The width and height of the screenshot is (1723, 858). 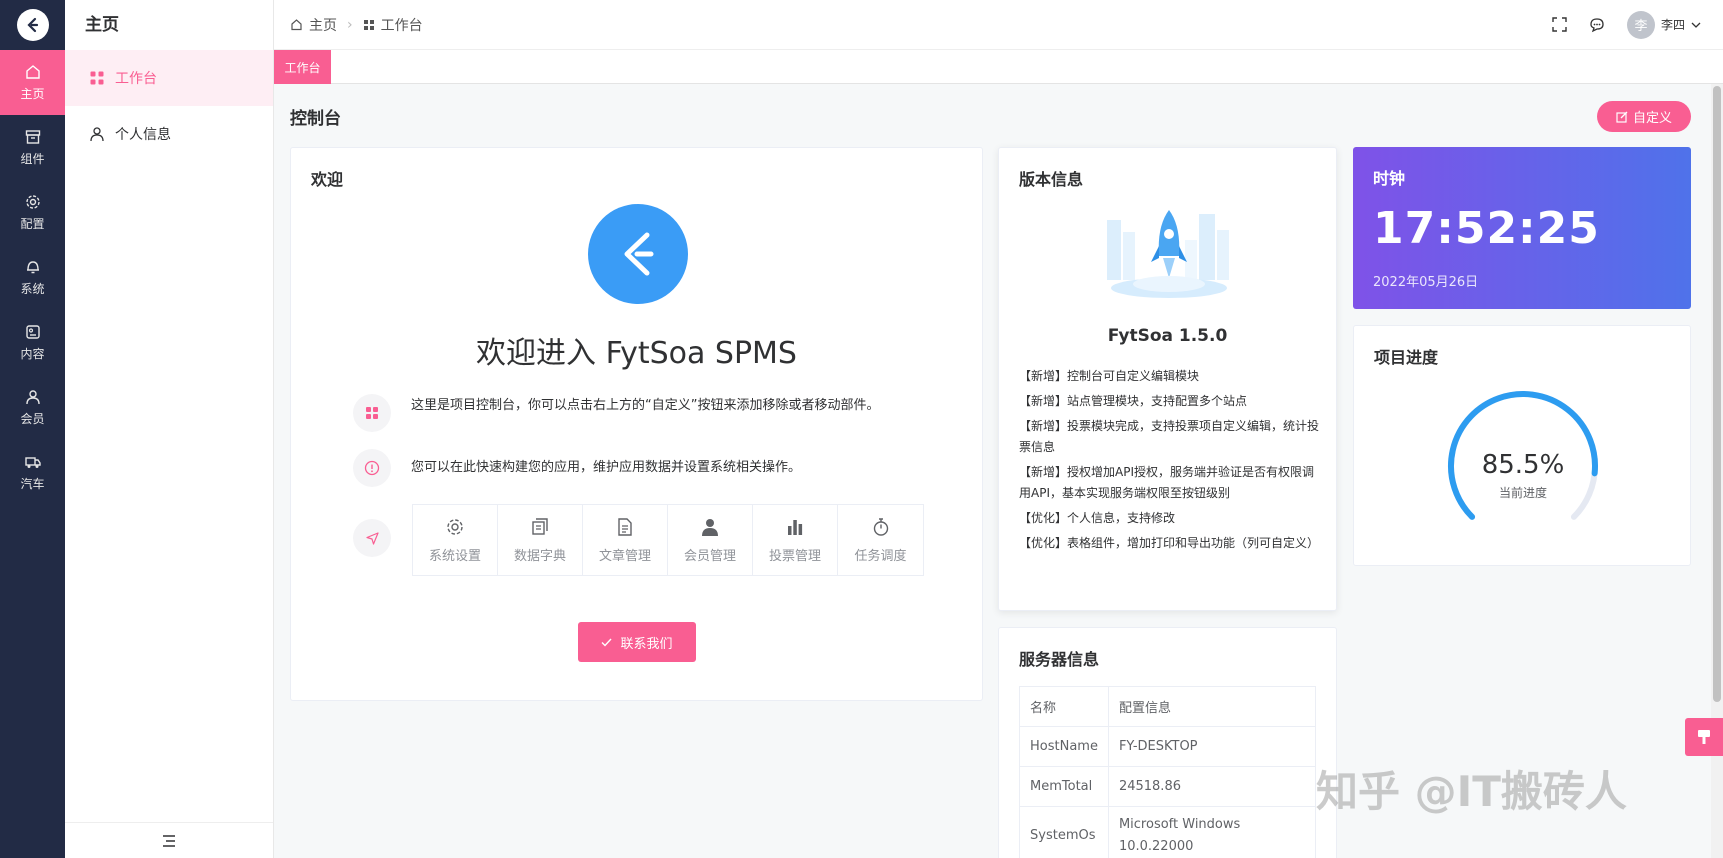 I want to click on table-cell: HostName, so click(x=1064, y=746).